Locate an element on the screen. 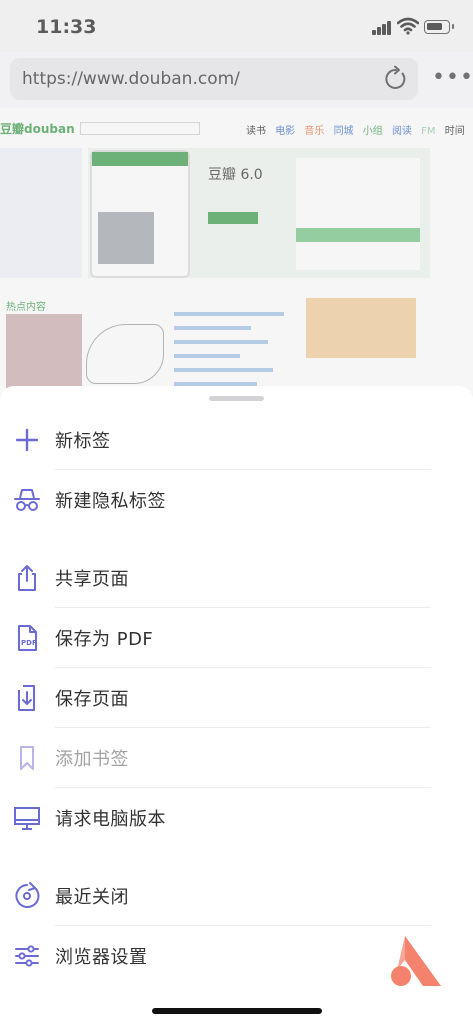 This screenshot has height=1024, width=473. share-icon is located at coordinates (27, 578).